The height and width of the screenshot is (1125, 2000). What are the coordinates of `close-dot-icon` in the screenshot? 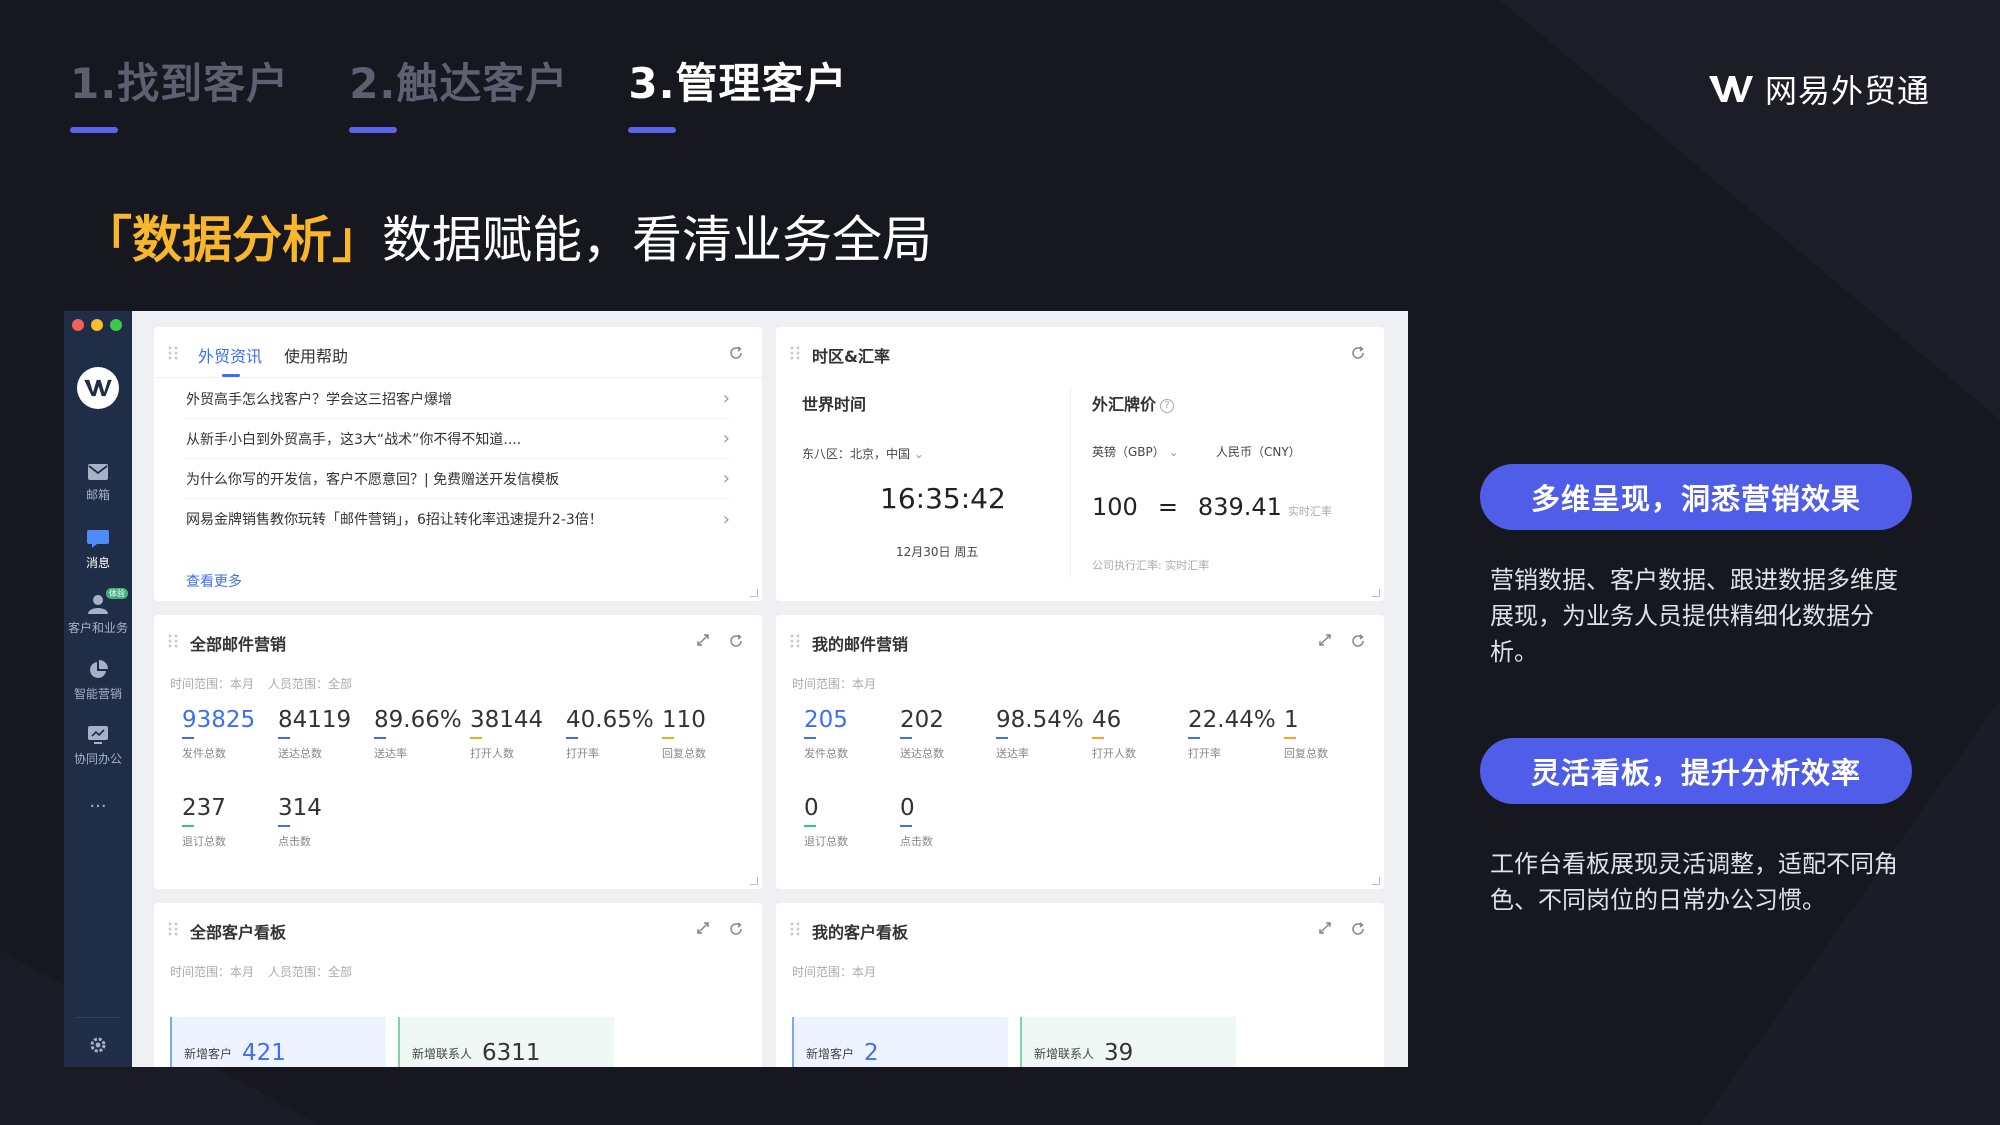 It's located at (78, 325).